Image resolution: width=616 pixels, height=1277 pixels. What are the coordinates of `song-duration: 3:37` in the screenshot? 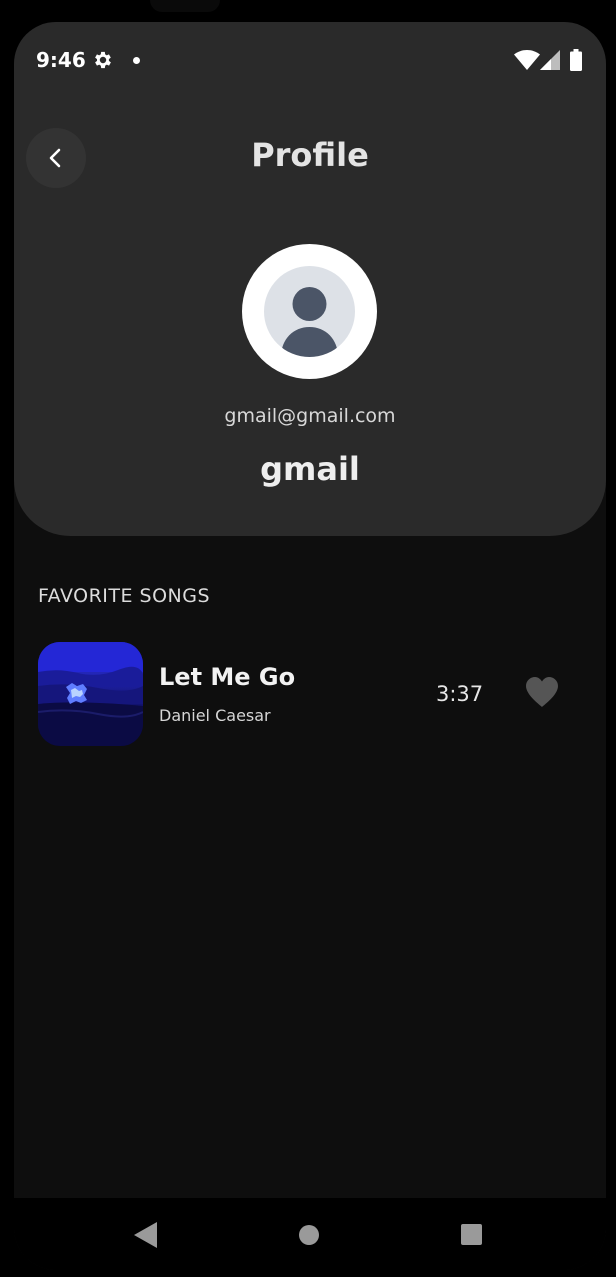 It's located at (460, 694).